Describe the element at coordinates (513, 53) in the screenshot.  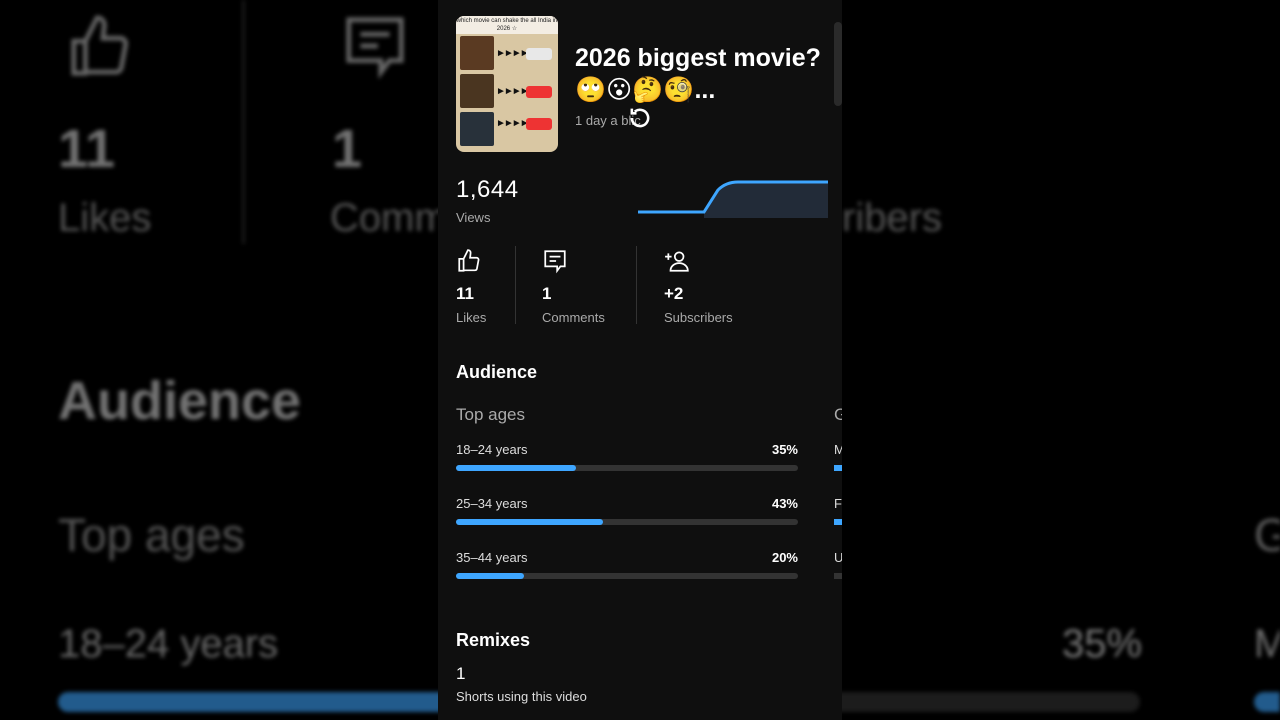
I see `thumbnail-arrows-1: ►►►►` at that location.